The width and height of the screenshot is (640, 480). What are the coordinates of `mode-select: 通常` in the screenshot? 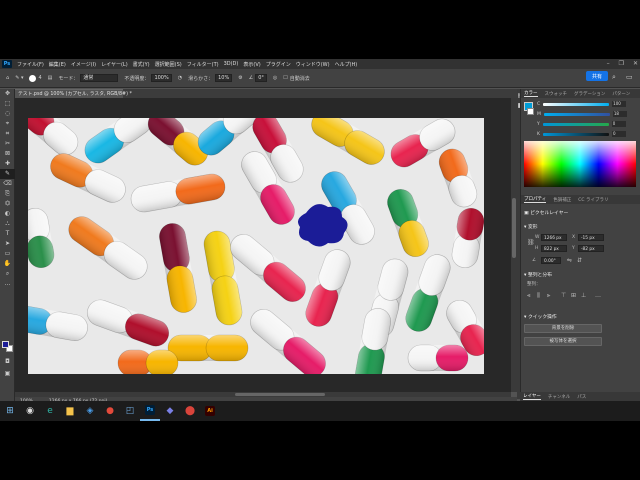 It's located at (99, 78).